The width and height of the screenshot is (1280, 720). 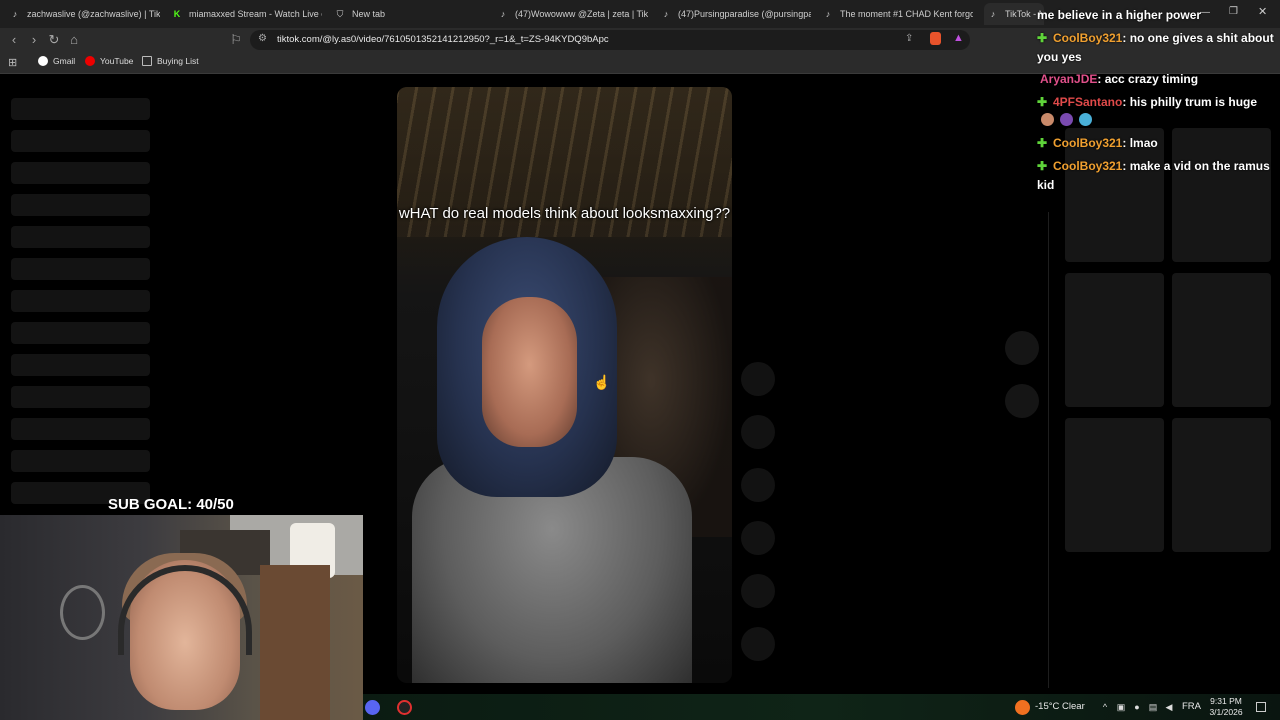 I want to click on chevron-up-icon: ^, so click(x=1105, y=707).